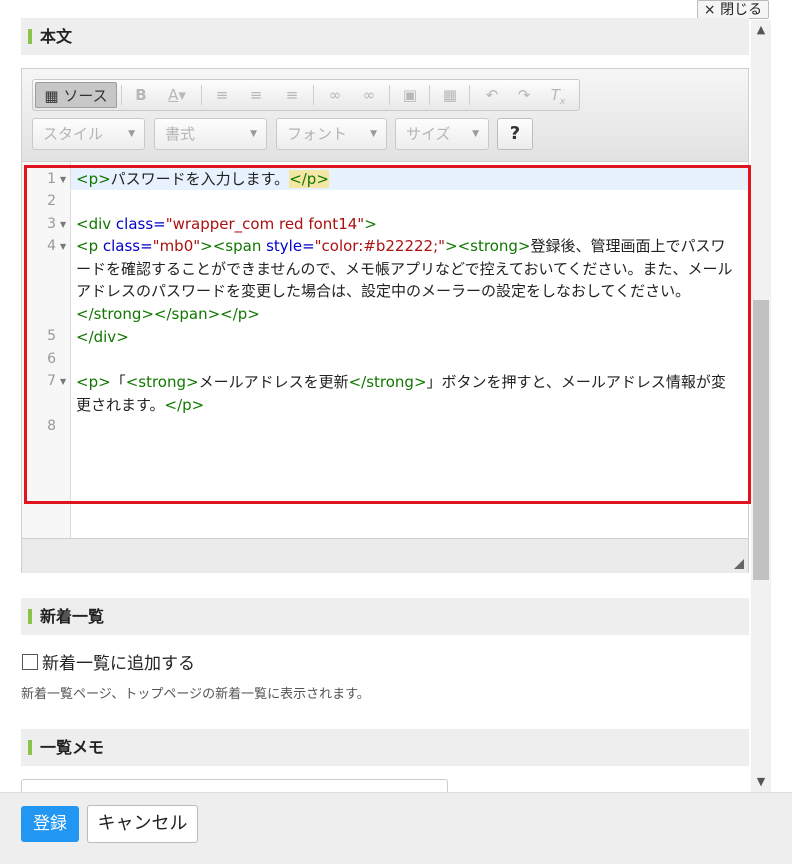 This screenshot has height=864, width=792. What do you see at coordinates (369, 95) in the screenshot?
I see `unlink-icon: ∞` at bounding box center [369, 95].